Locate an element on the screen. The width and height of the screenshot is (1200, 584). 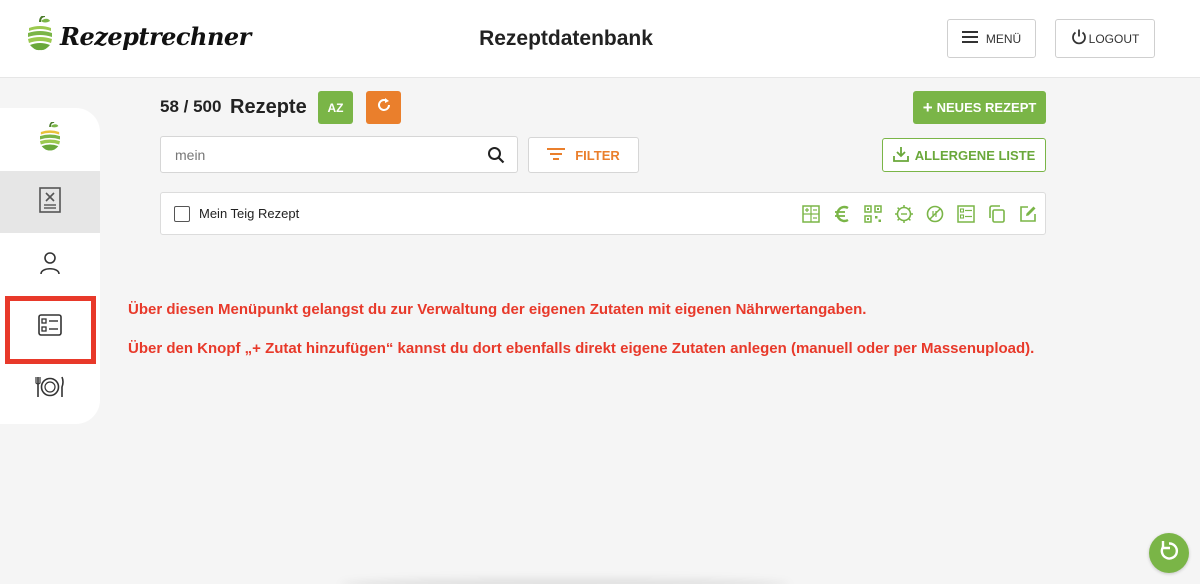
recipe-count-label: Rezepte is located at coordinates (268, 107).